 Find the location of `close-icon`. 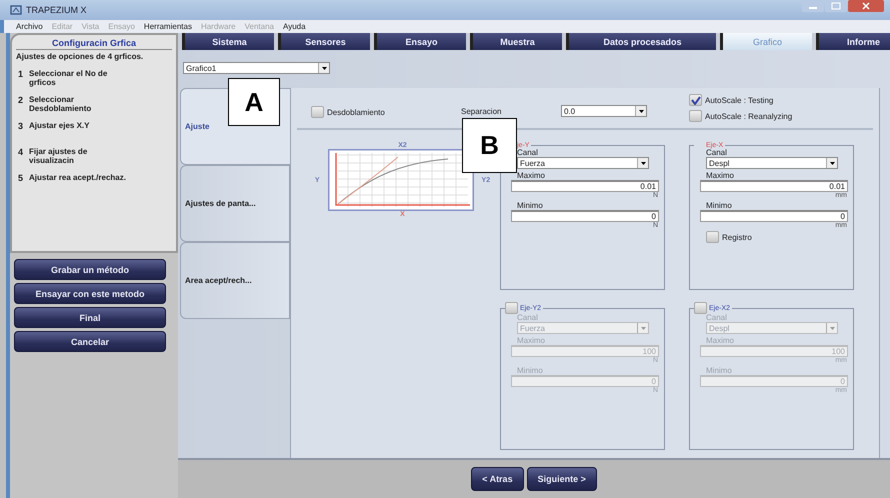

close-icon is located at coordinates (866, 6).